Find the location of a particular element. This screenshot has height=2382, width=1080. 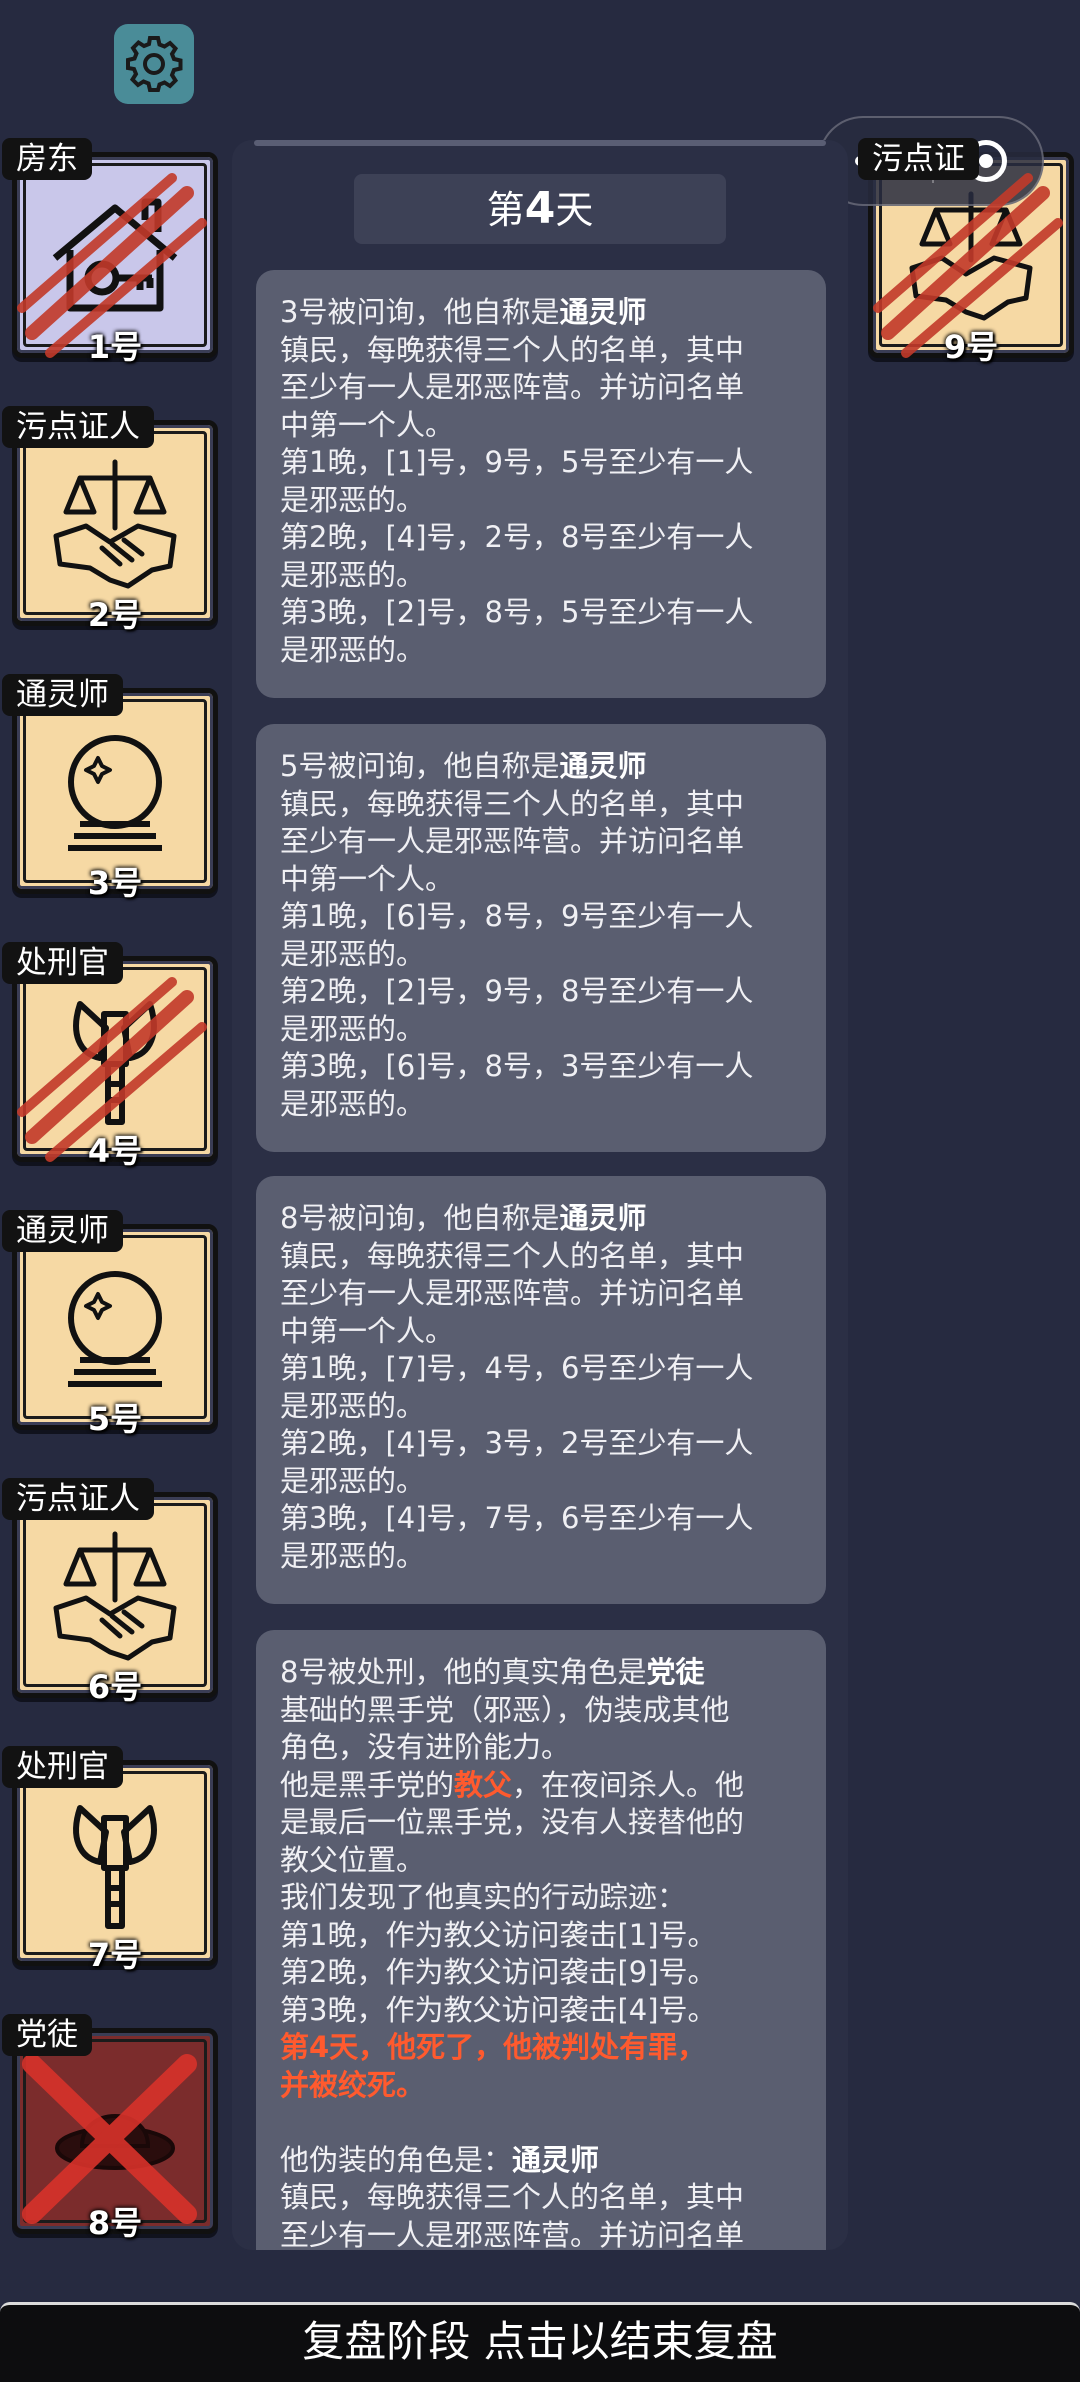

gear-icon is located at coordinates (154, 64).